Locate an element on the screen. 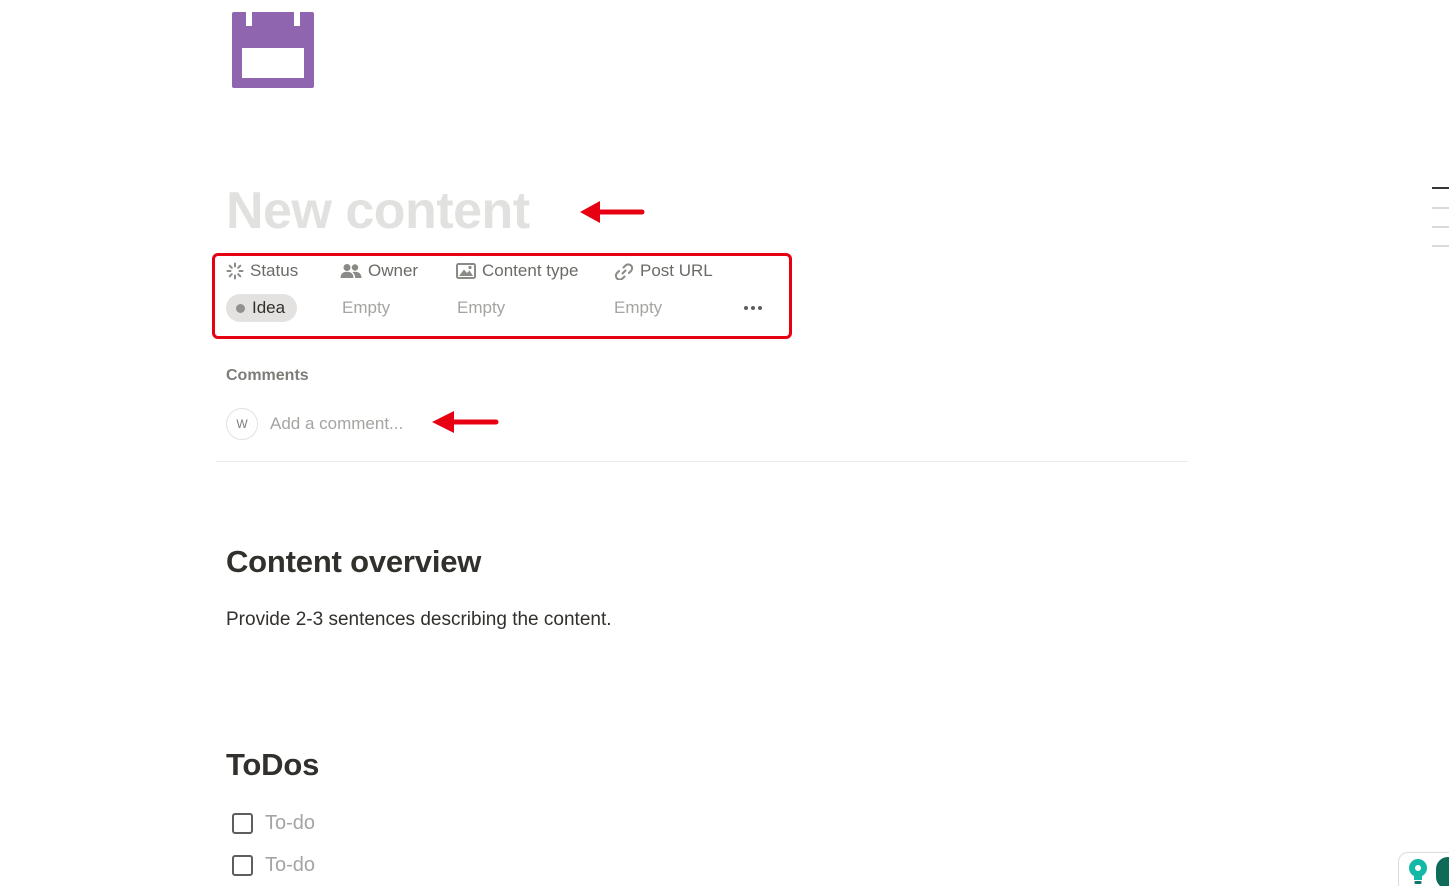  image-icon is located at coordinates (466, 271).